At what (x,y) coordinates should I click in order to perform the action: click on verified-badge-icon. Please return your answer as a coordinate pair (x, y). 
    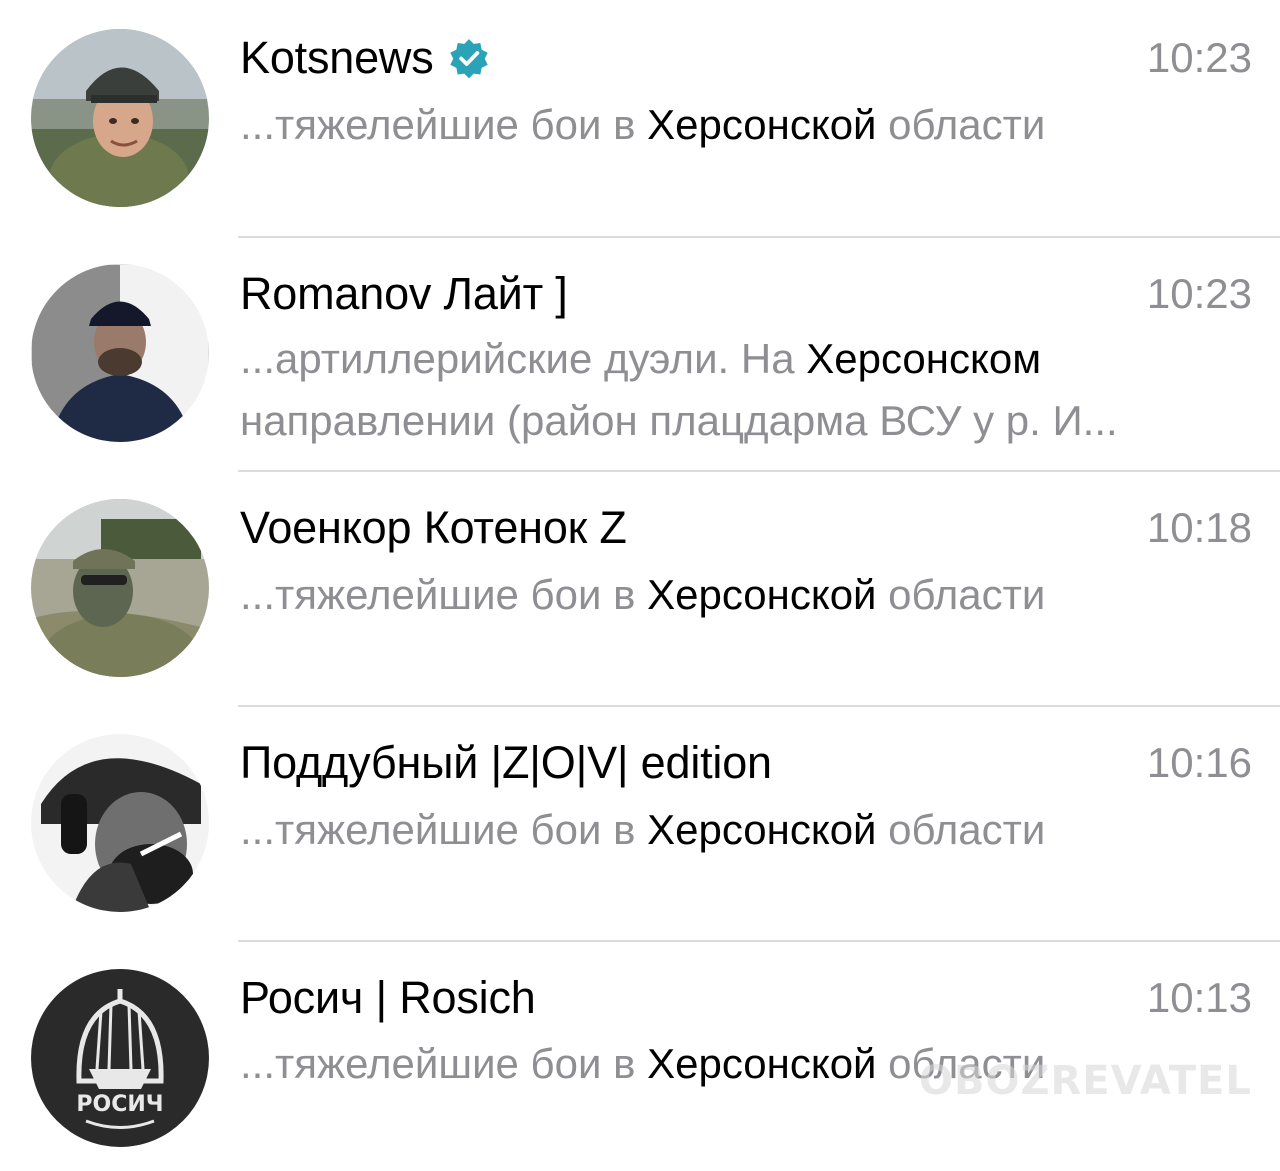
    Looking at the image, I should click on (468, 59).